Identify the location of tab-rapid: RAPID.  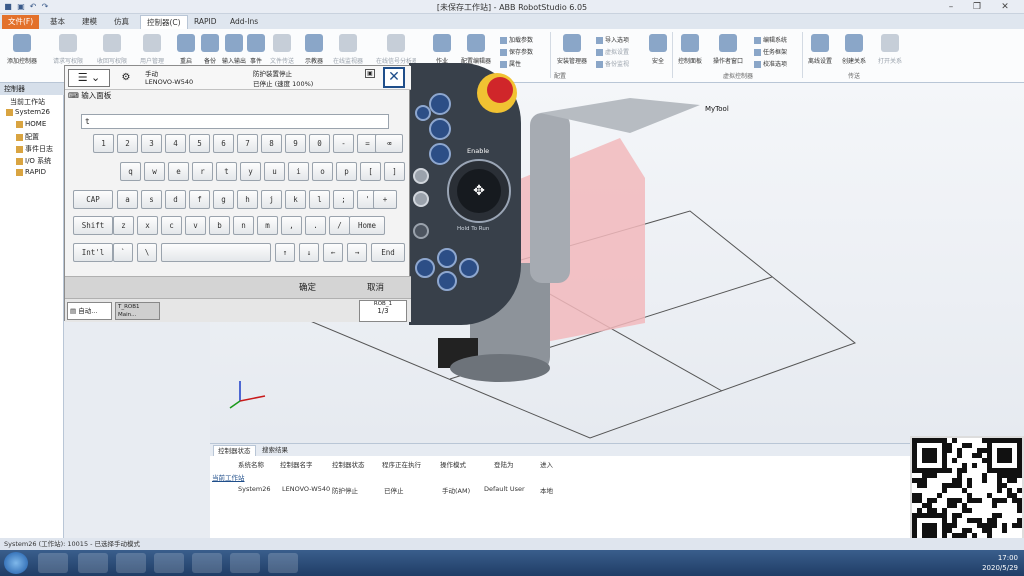
(205, 22).